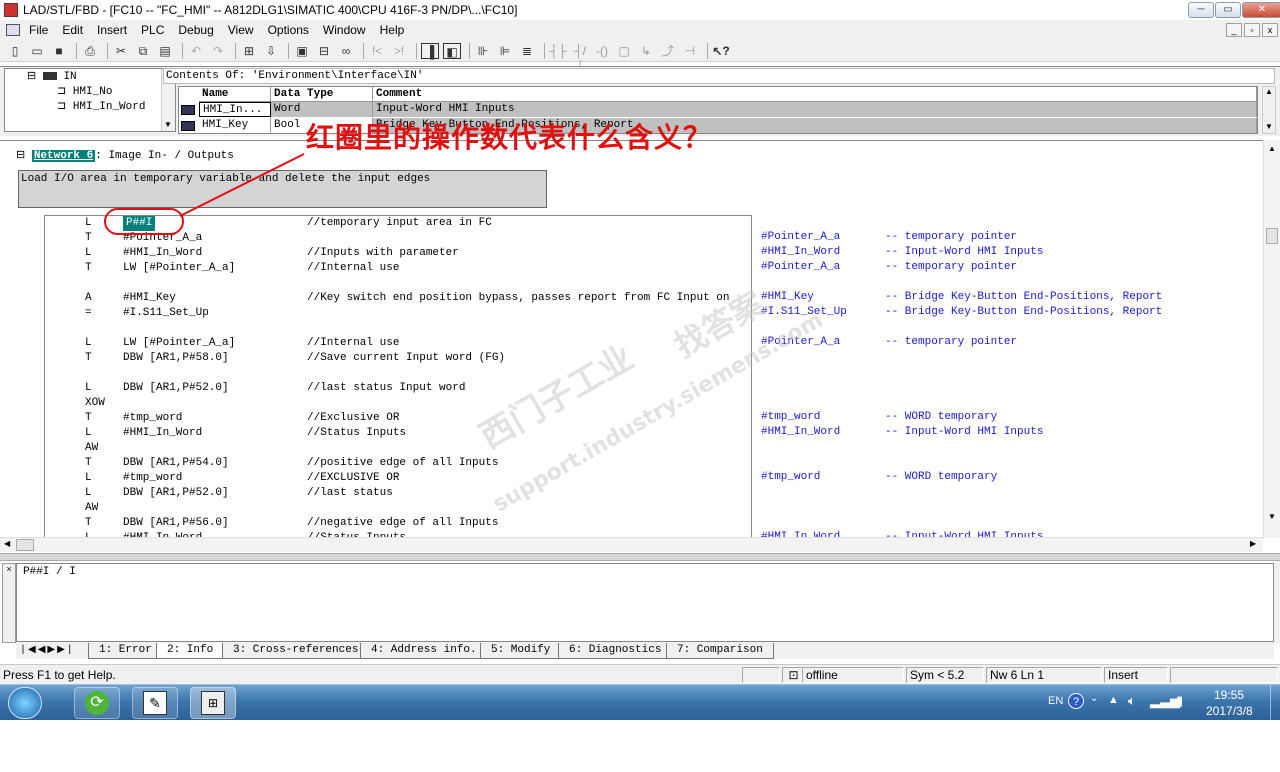 This screenshot has width=1280, height=772. I want to click on mdi-close-button: x, so click(1270, 30).